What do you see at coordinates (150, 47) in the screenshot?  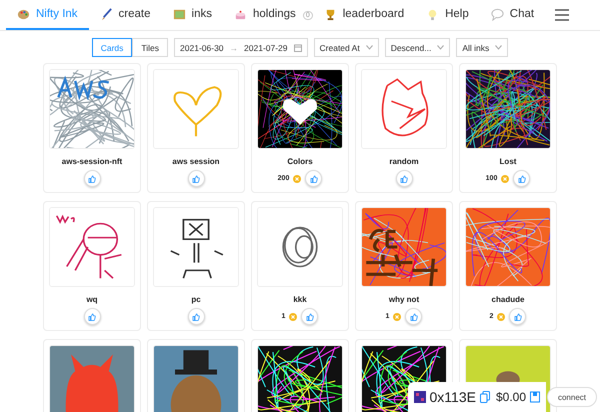 I see `view-toggle: Tiles` at bounding box center [150, 47].